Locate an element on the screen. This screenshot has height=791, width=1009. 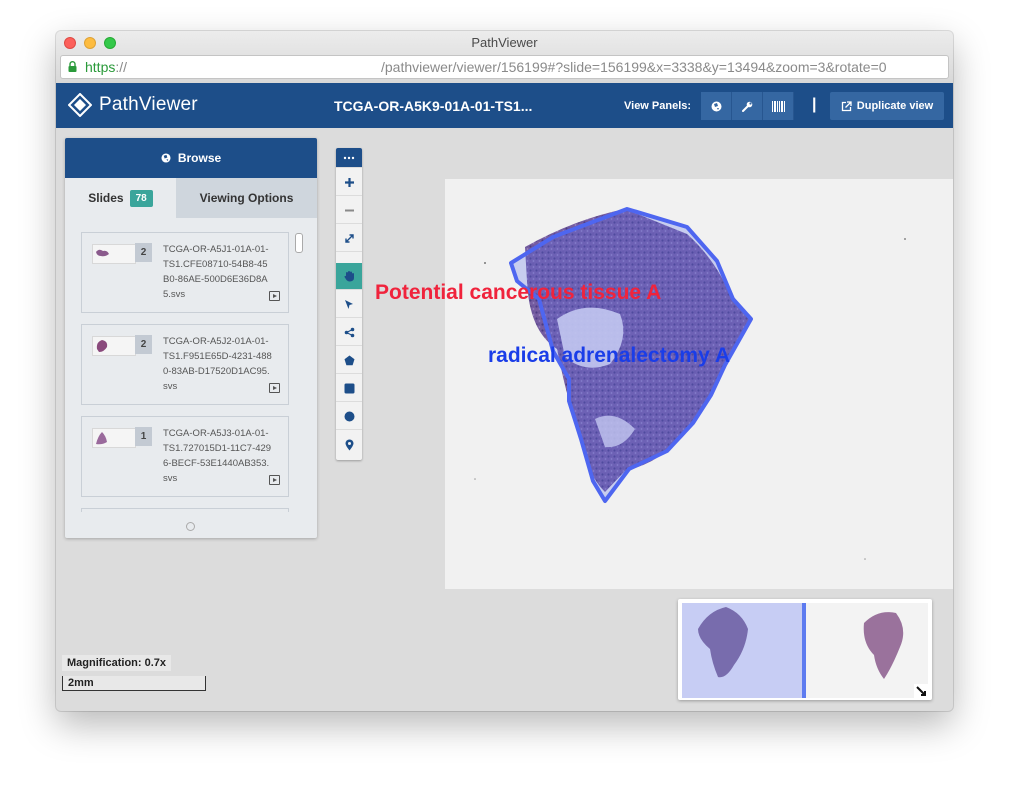
duplicate-view-button: Duplicate view is located at coordinates (887, 106).